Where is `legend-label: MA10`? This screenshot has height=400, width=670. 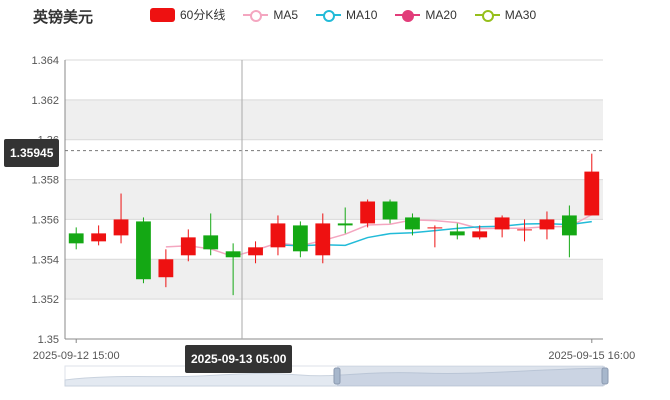 legend-label: MA10 is located at coordinates (362, 14).